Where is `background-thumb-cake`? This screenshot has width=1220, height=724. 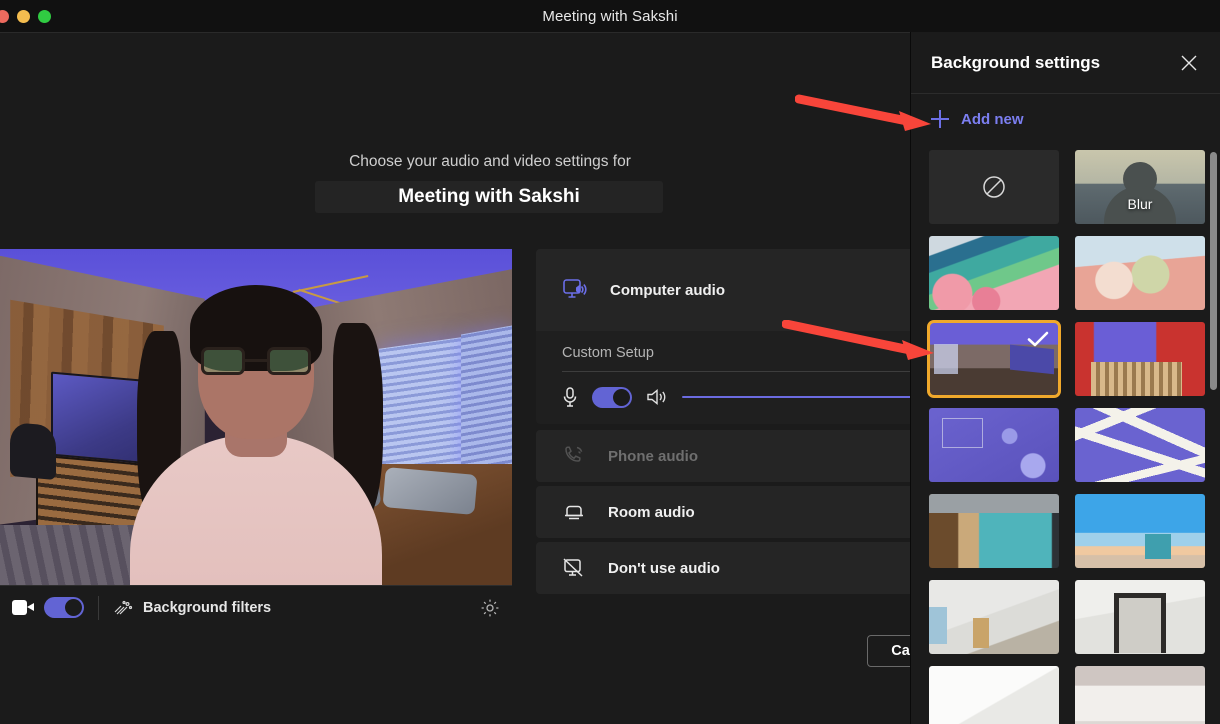 background-thumb-cake is located at coordinates (1140, 273).